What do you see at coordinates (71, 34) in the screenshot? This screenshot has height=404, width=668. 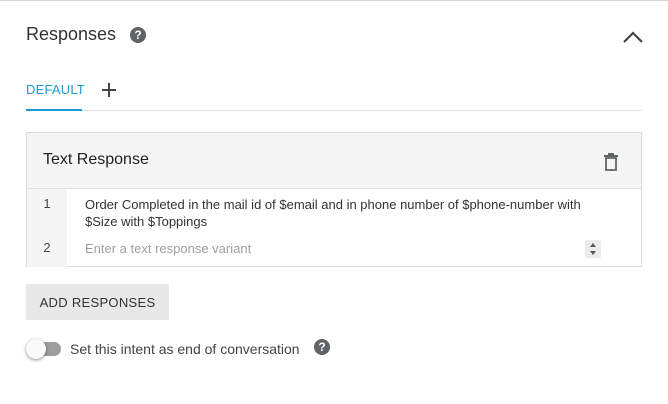 I see `section-title: Responses` at bounding box center [71, 34].